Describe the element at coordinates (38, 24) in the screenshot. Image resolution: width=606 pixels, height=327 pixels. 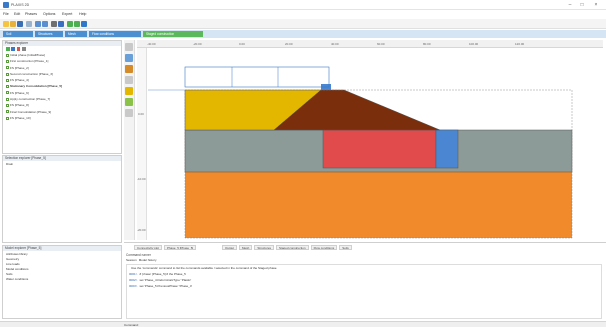
I see `undo-icon` at that location.